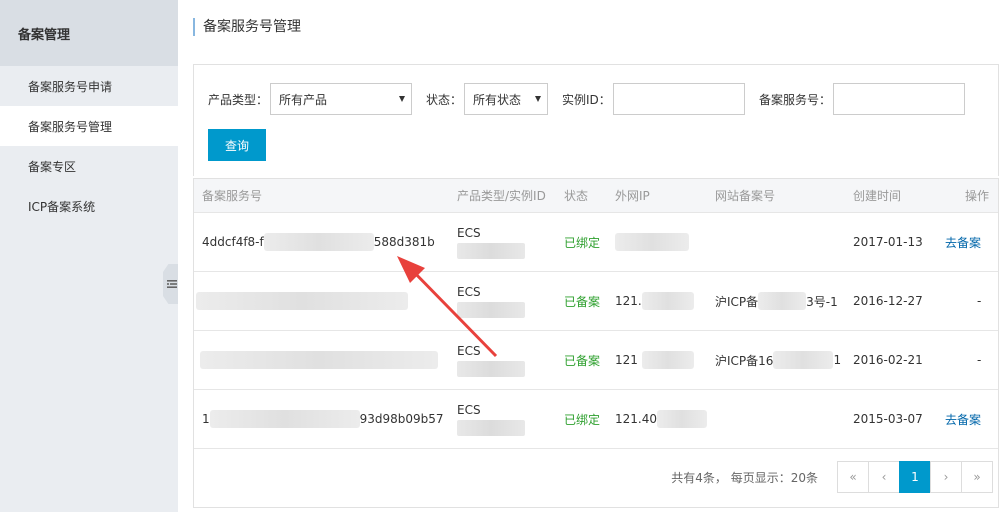 This screenshot has height=512, width=1005. What do you see at coordinates (899, 99) in the screenshot?
I see `service-no-input` at bounding box center [899, 99].